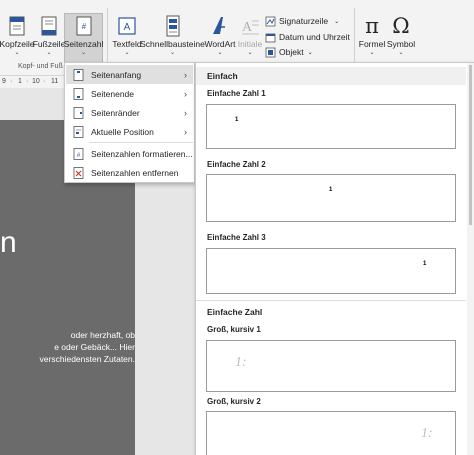 The height and width of the screenshot is (455, 474). Describe the element at coordinates (113, 93) in the screenshot. I see `menu-item-label: Seitenende` at that location.